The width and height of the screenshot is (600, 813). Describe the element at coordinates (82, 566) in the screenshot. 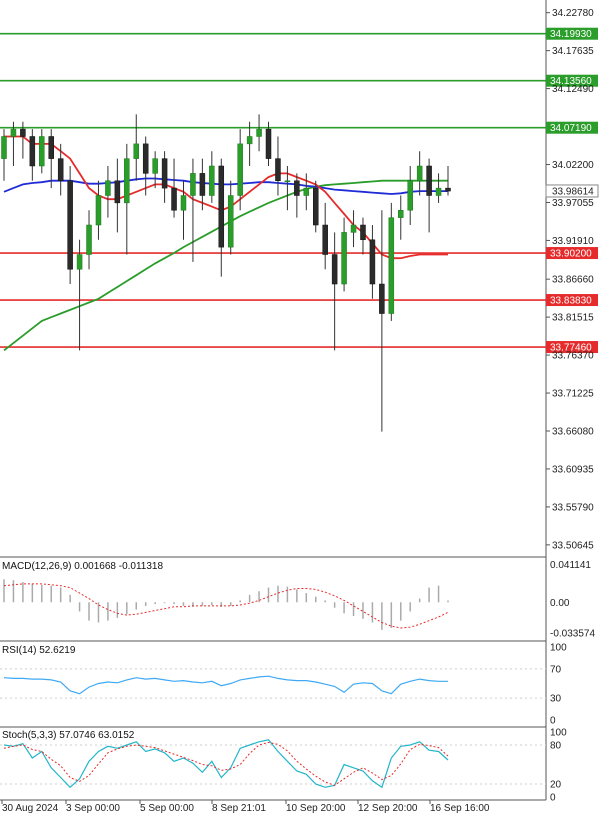

I see `macd-label: MACD(12,26,9) 0.001668 -0.011318` at that location.